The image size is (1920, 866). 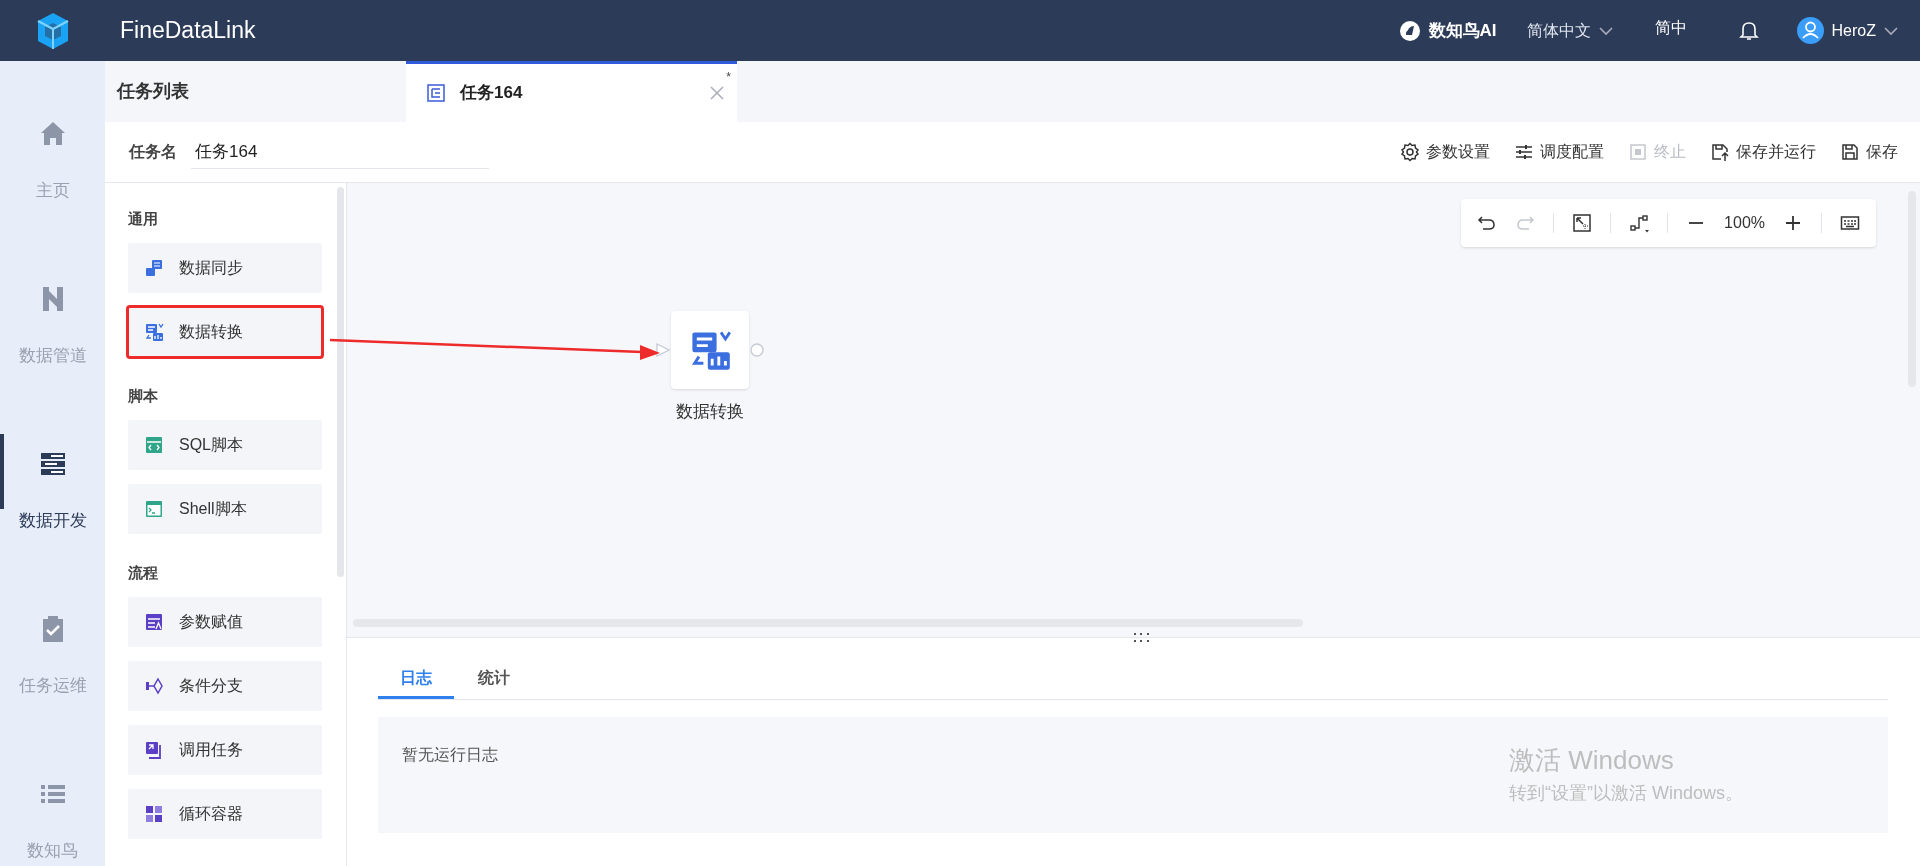 What do you see at coordinates (1524, 152) in the screenshot?
I see `sliders-icon` at bounding box center [1524, 152].